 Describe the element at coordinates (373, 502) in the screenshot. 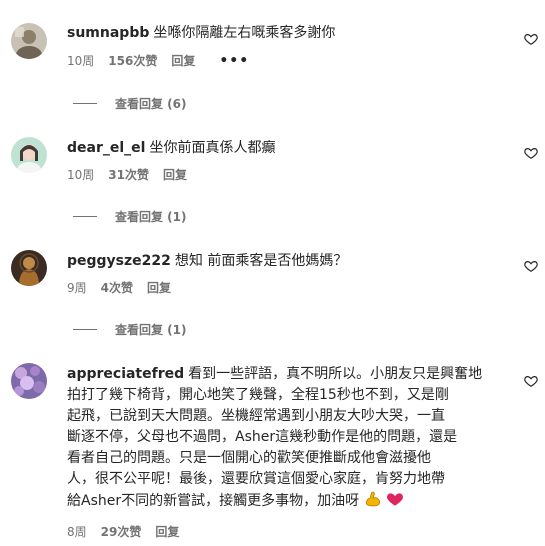

I see `flexed-biceps-emoji` at that location.